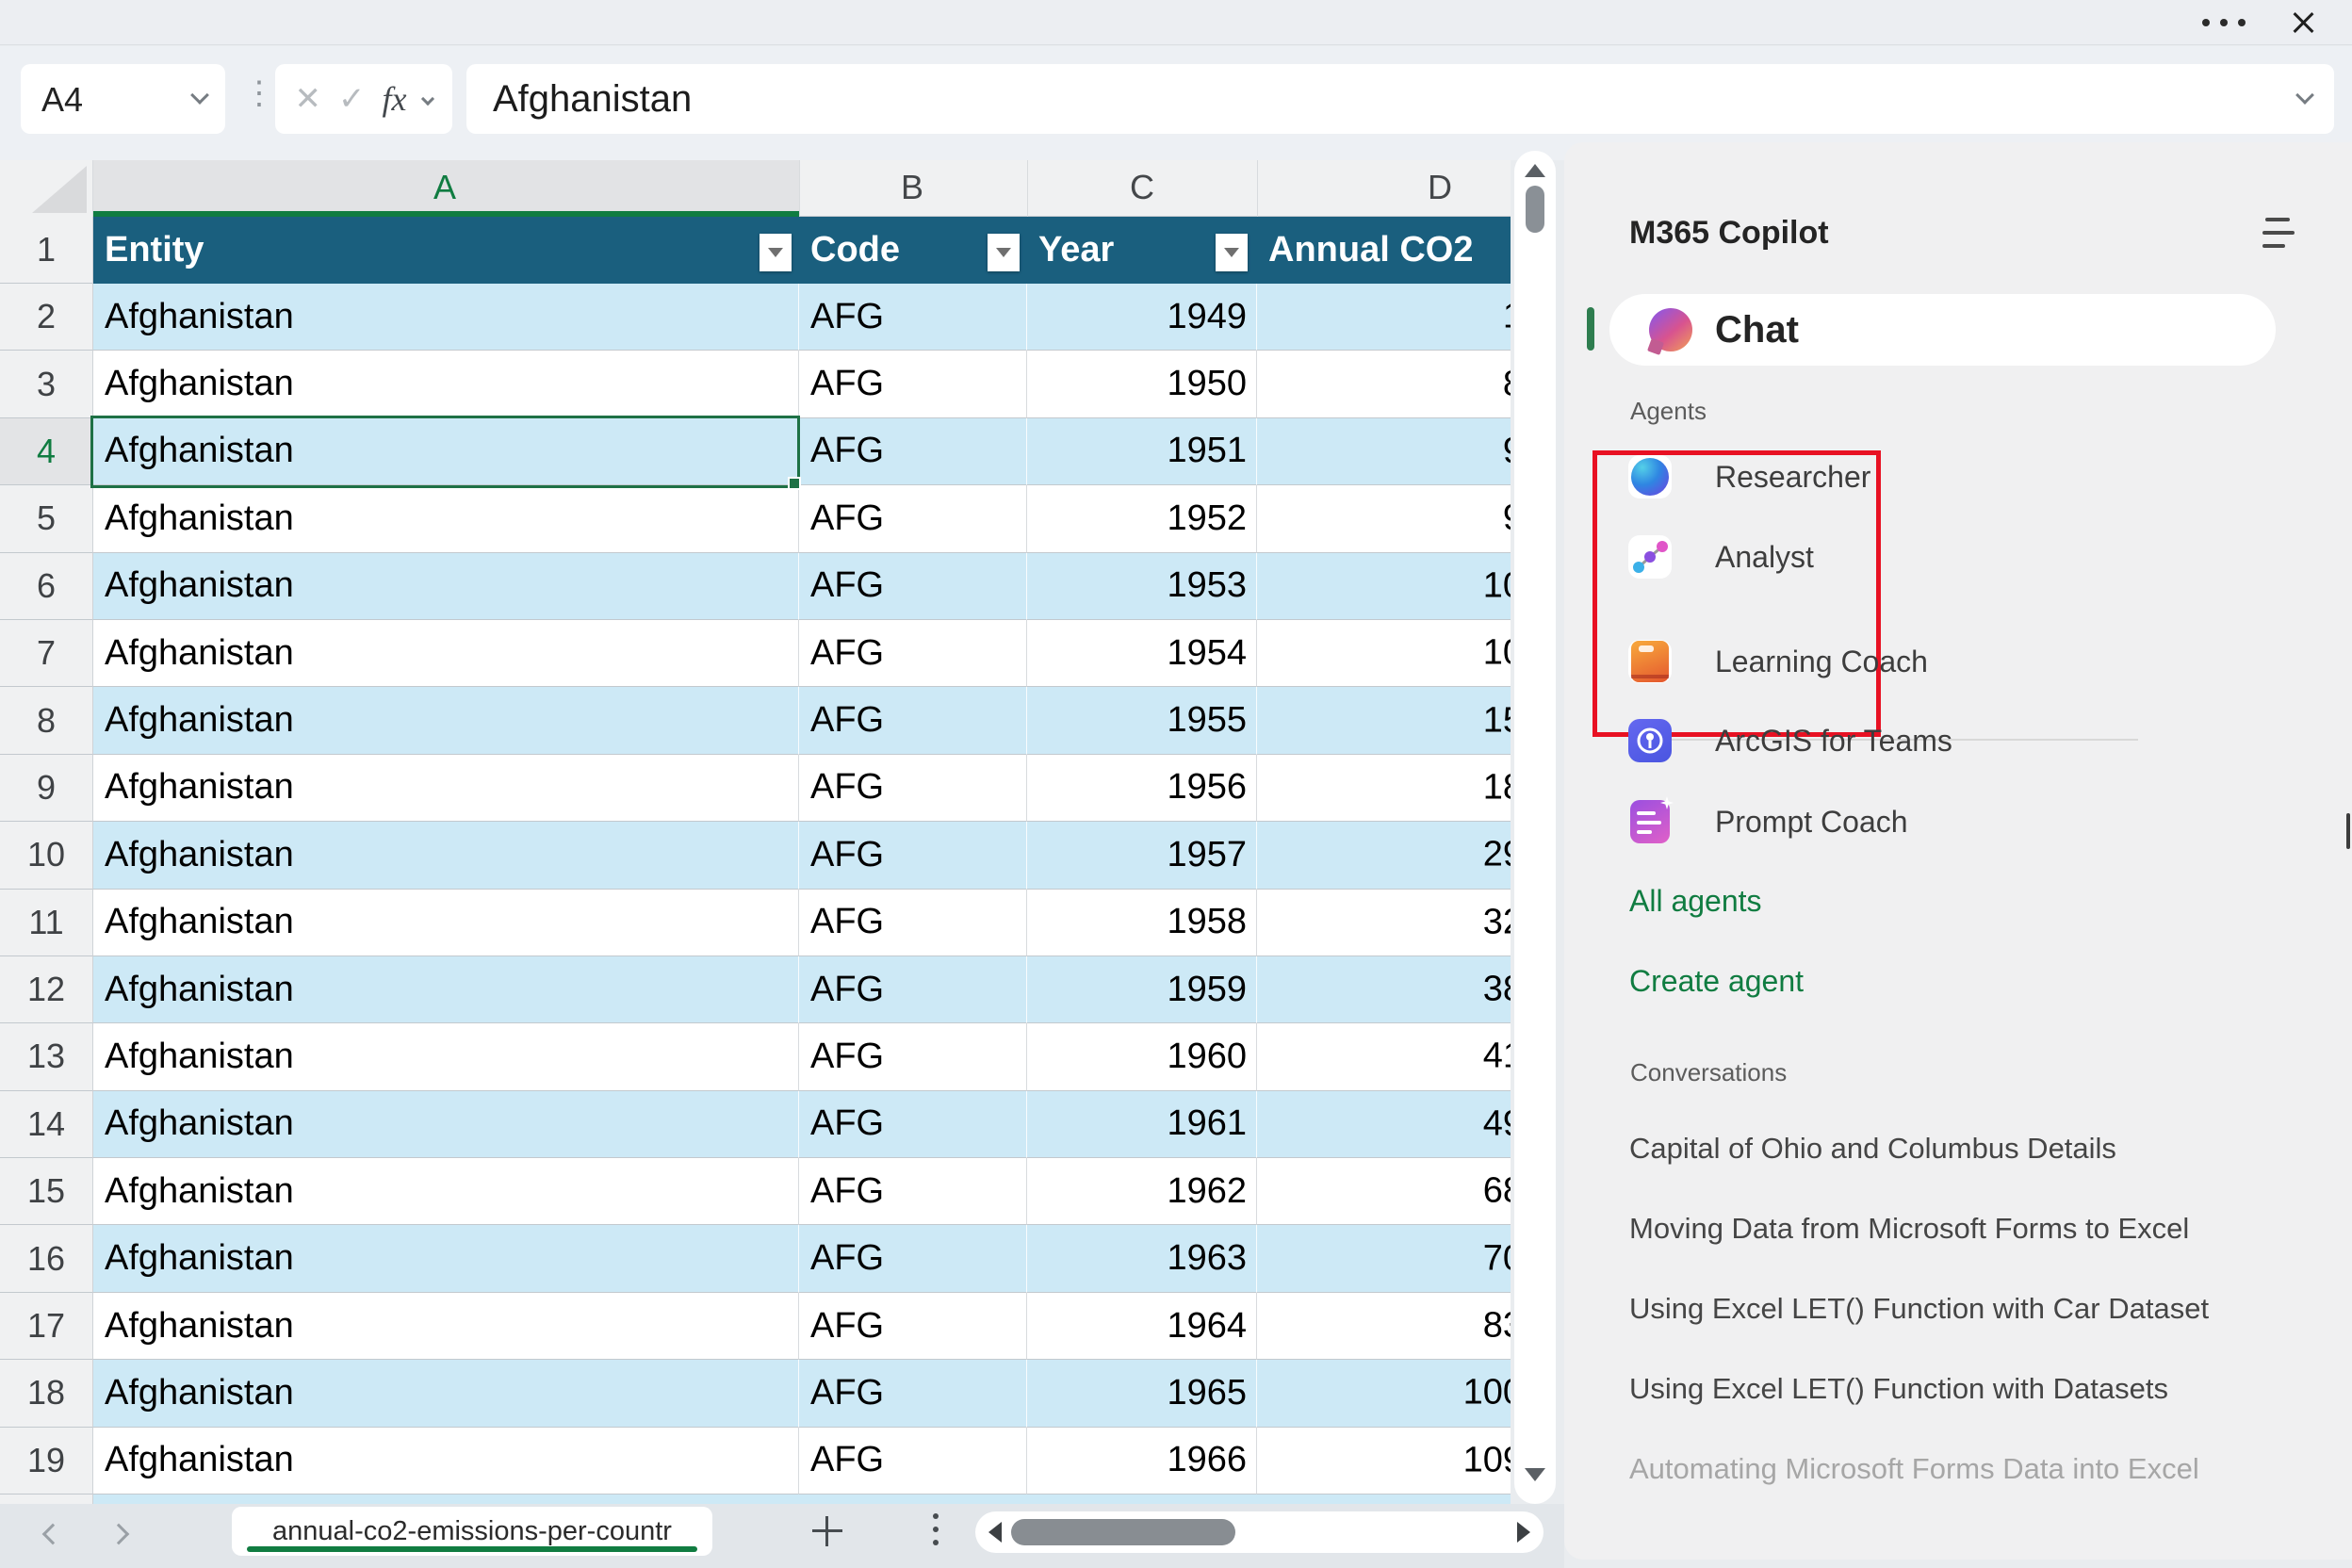 This screenshot has height=1568, width=2352. I want to click on row-number: 14, so click(47, 1125).